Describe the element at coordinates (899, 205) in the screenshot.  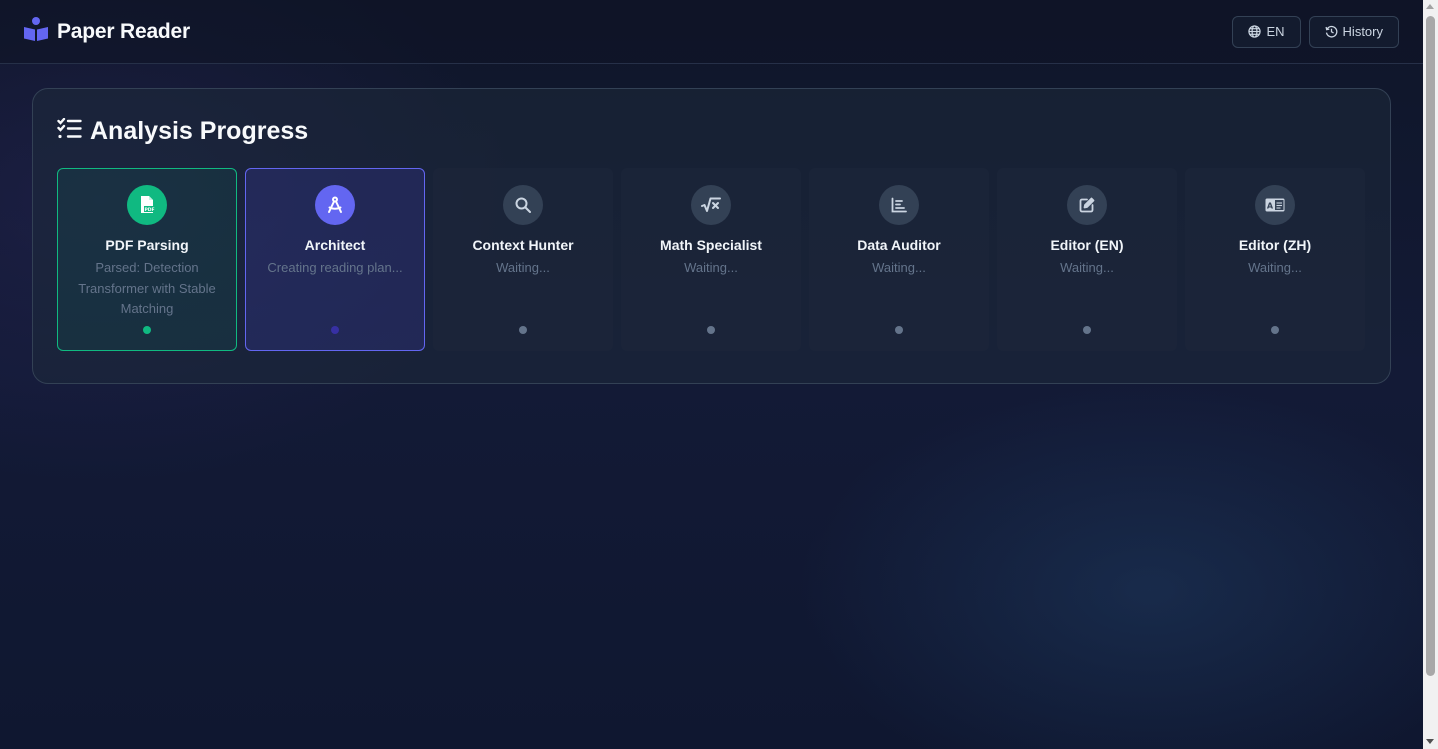
I see `chart-bar-icon` at that location.